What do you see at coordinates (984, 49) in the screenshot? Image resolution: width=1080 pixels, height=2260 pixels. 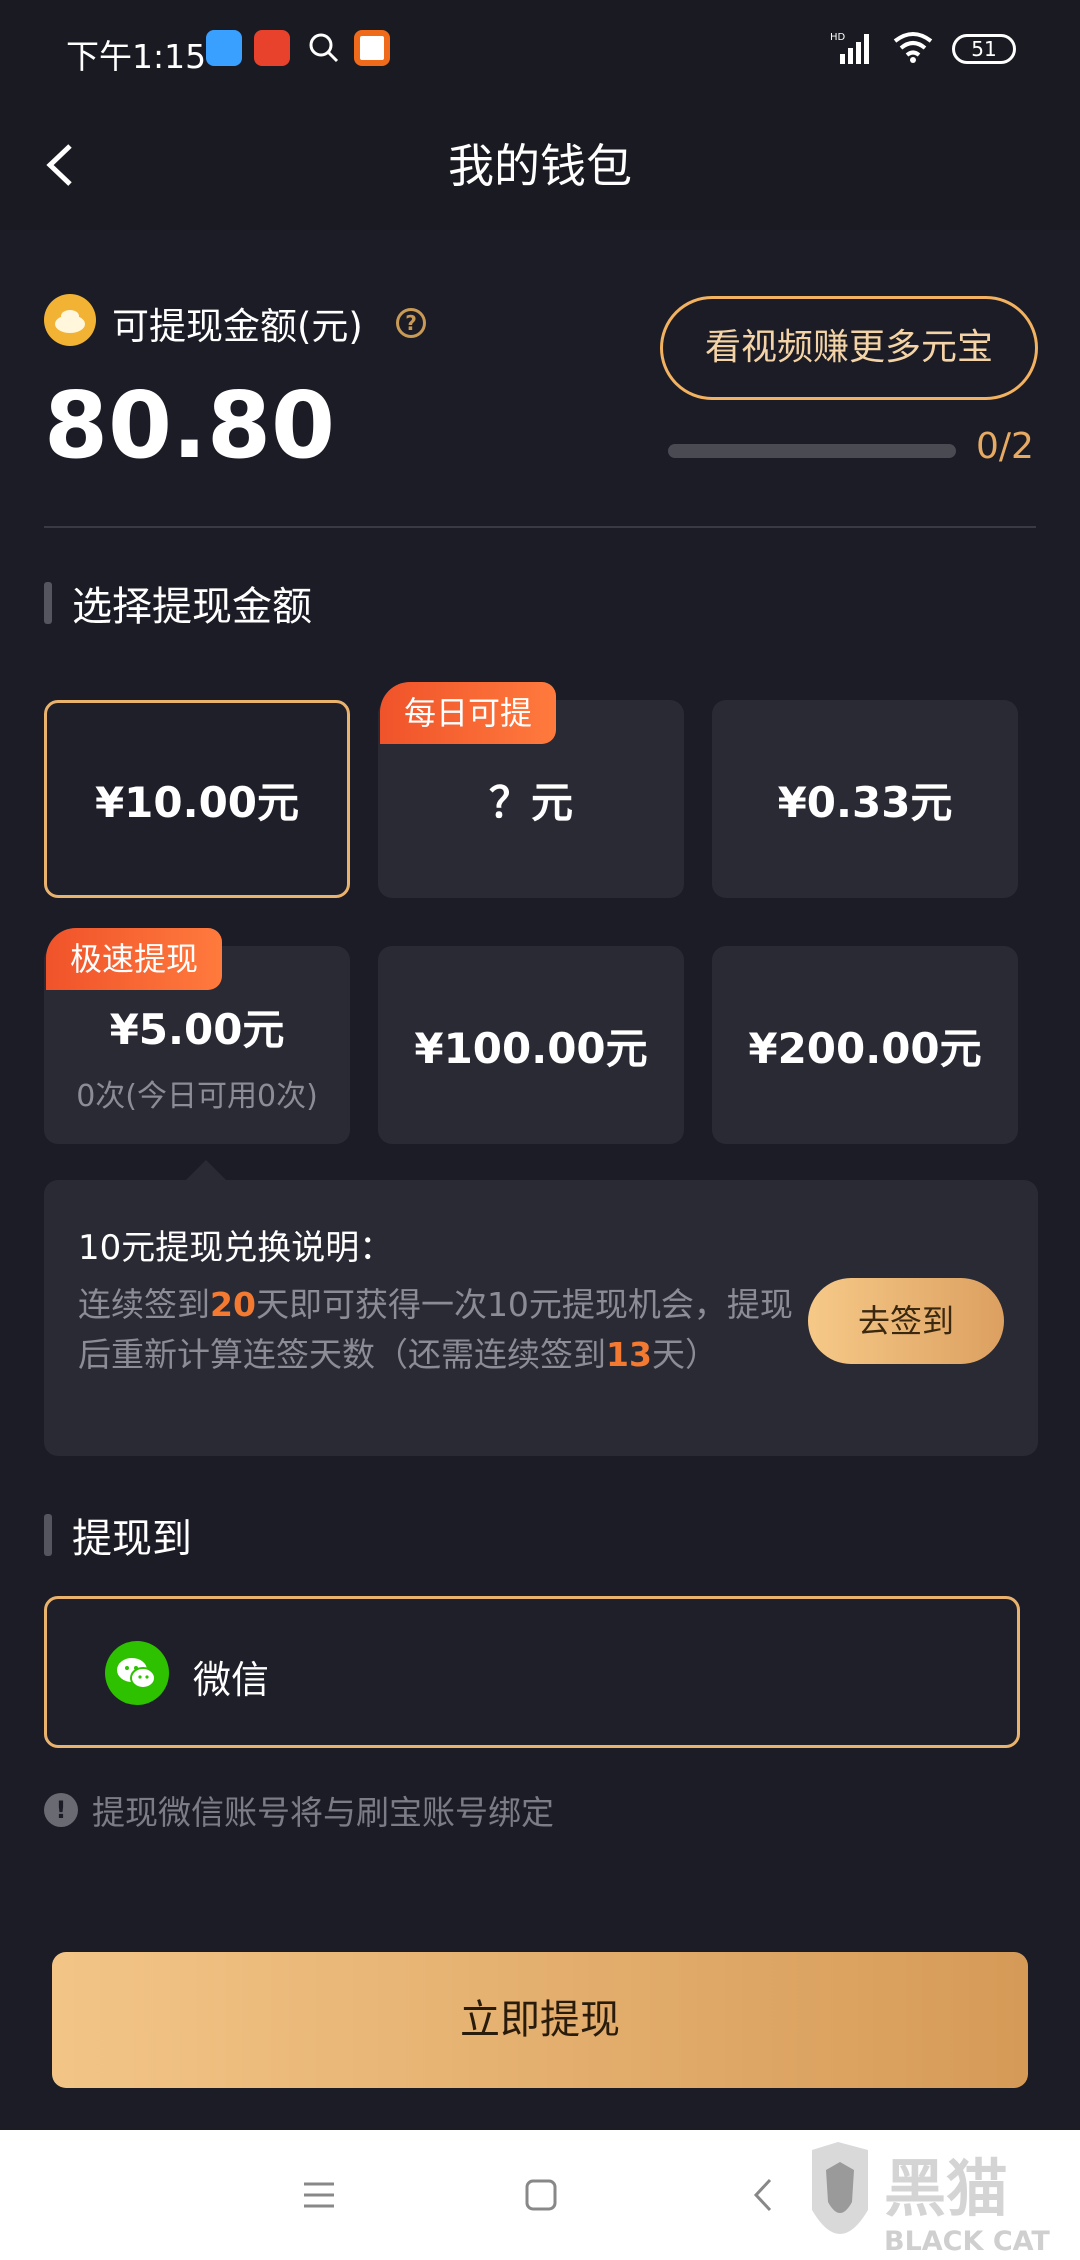 I see `battery-indicator: 51` at bounding box center [984, 49].